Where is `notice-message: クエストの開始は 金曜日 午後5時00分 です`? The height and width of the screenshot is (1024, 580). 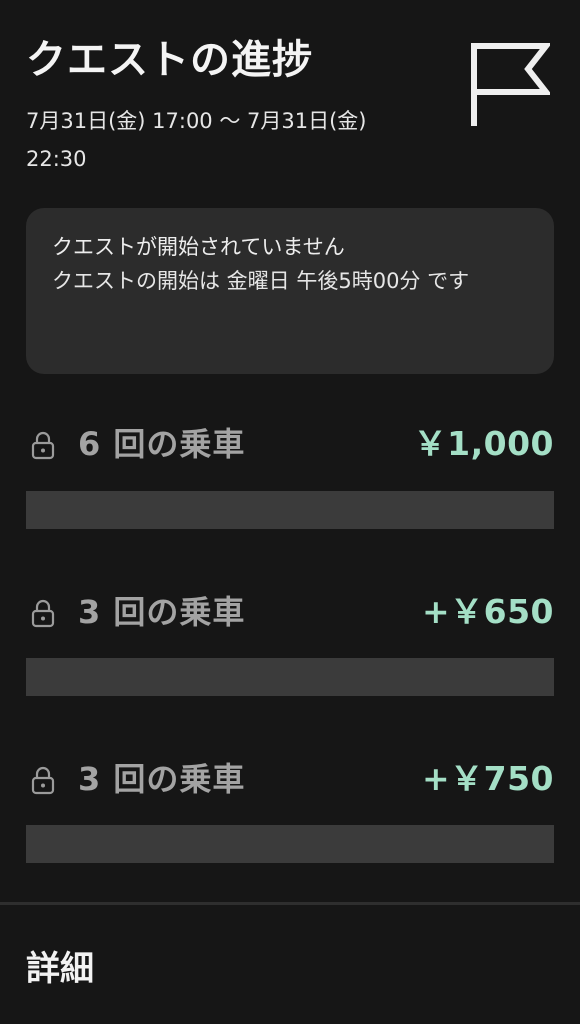 notice-message: クエストの開始は 金曜日 午後5時00分 です is located at coordinates (261, 281).